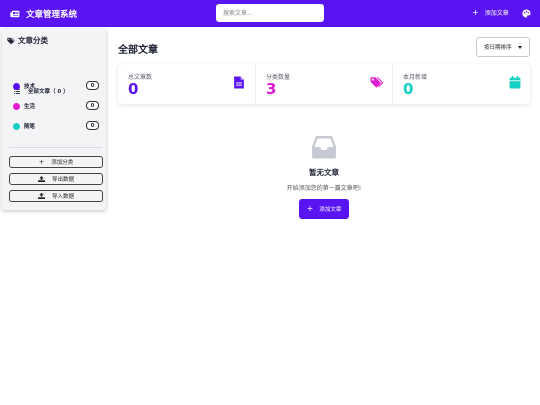 This screenshot has height=405, width=540. Describe the element at coordinates (271, 89) in the screenshot. I see `stat-value: 3` at that location.